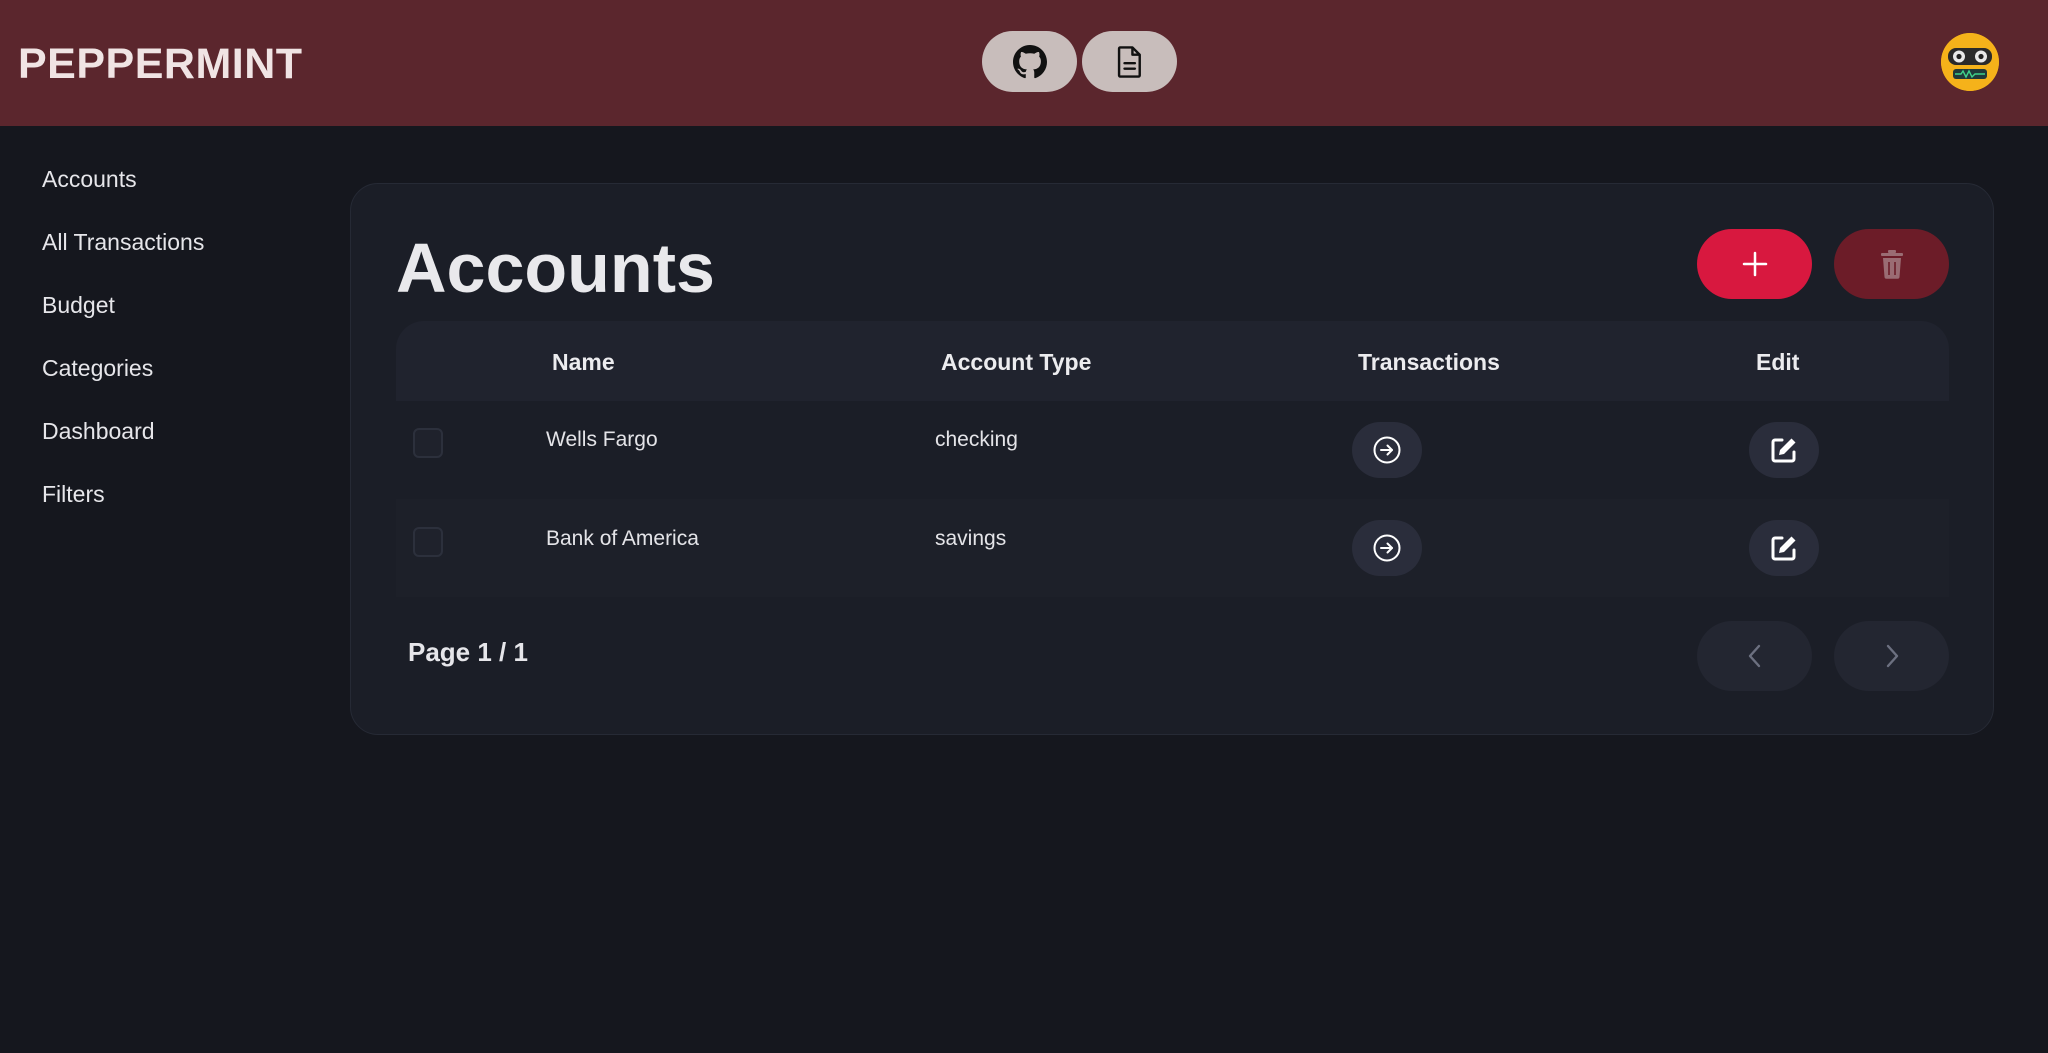  I want to click on sidebar-item-categories: Categories, so click(97, 368).